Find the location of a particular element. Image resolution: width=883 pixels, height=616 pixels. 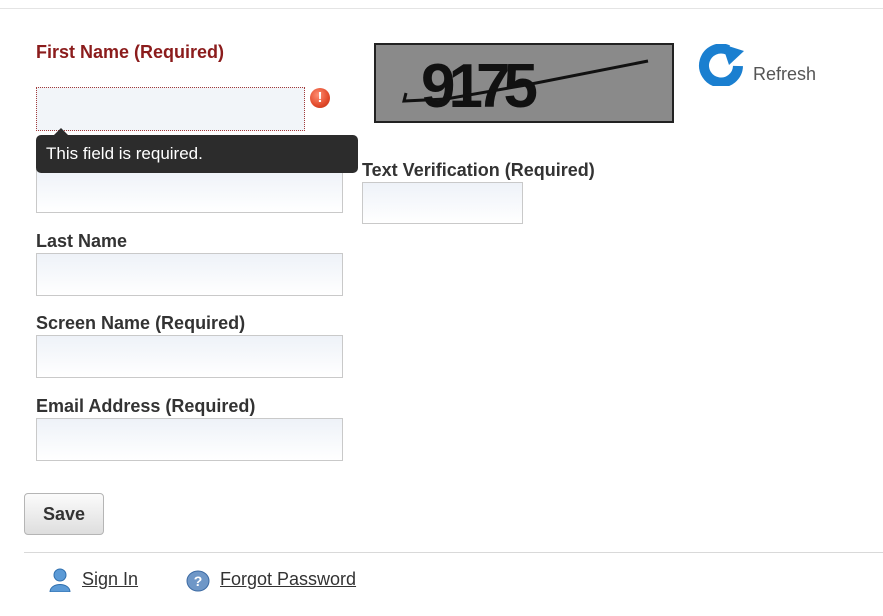

top-divider is located at coordinates (441, 8).